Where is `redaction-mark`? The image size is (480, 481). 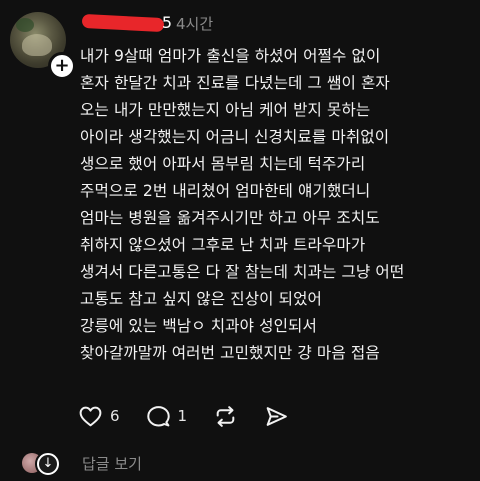
redaction-mark is located at coordinates (123, 23).